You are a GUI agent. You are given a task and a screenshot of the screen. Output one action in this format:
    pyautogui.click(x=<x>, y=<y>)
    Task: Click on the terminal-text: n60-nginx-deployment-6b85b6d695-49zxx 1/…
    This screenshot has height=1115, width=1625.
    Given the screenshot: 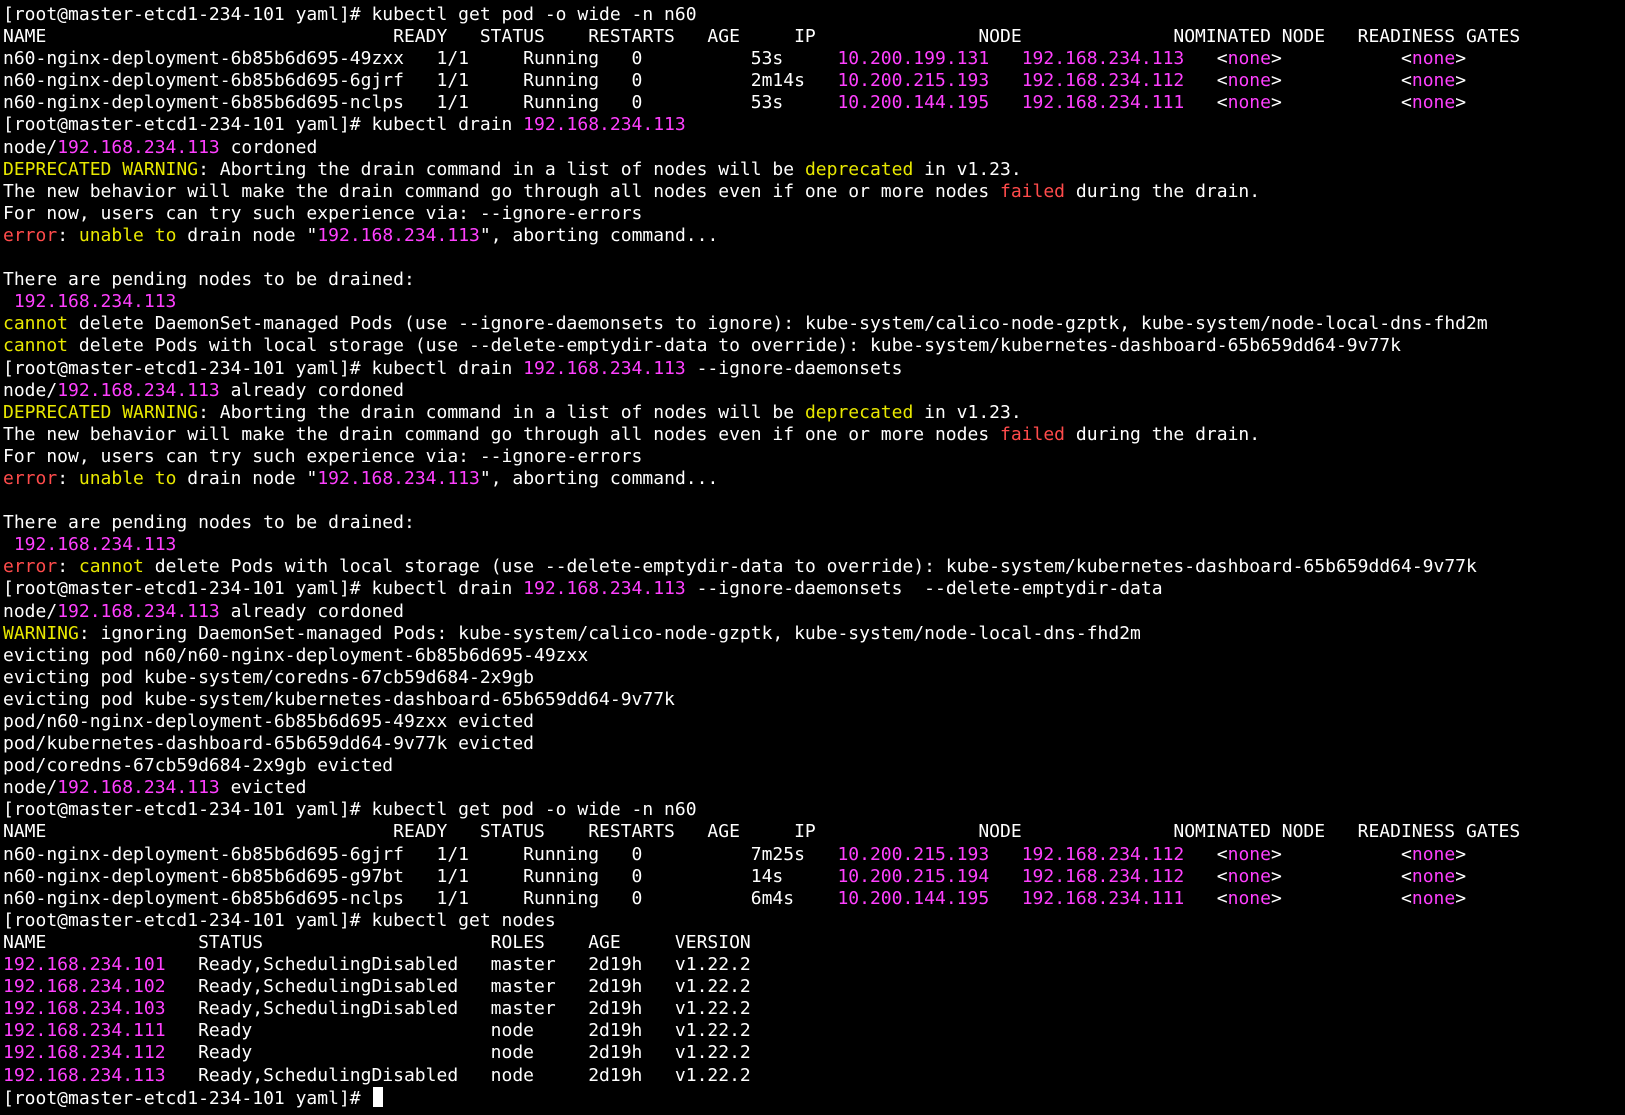 What is the action you would take?
    pyautogui.click(x=420, y=59)
    